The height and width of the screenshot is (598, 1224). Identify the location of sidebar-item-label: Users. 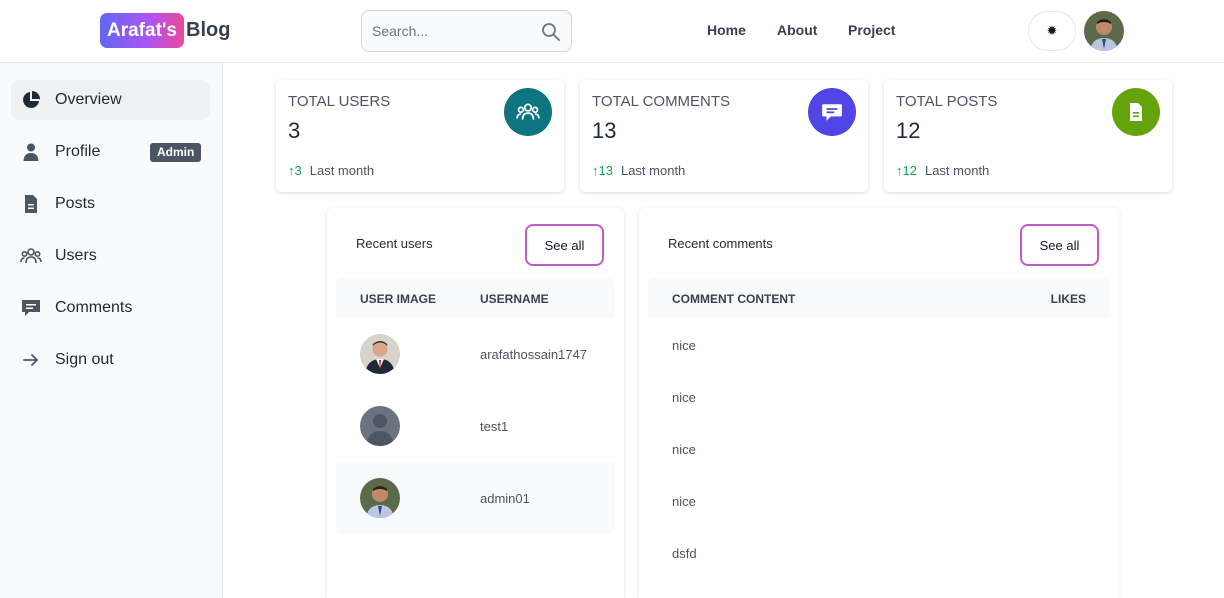
(76, 255).